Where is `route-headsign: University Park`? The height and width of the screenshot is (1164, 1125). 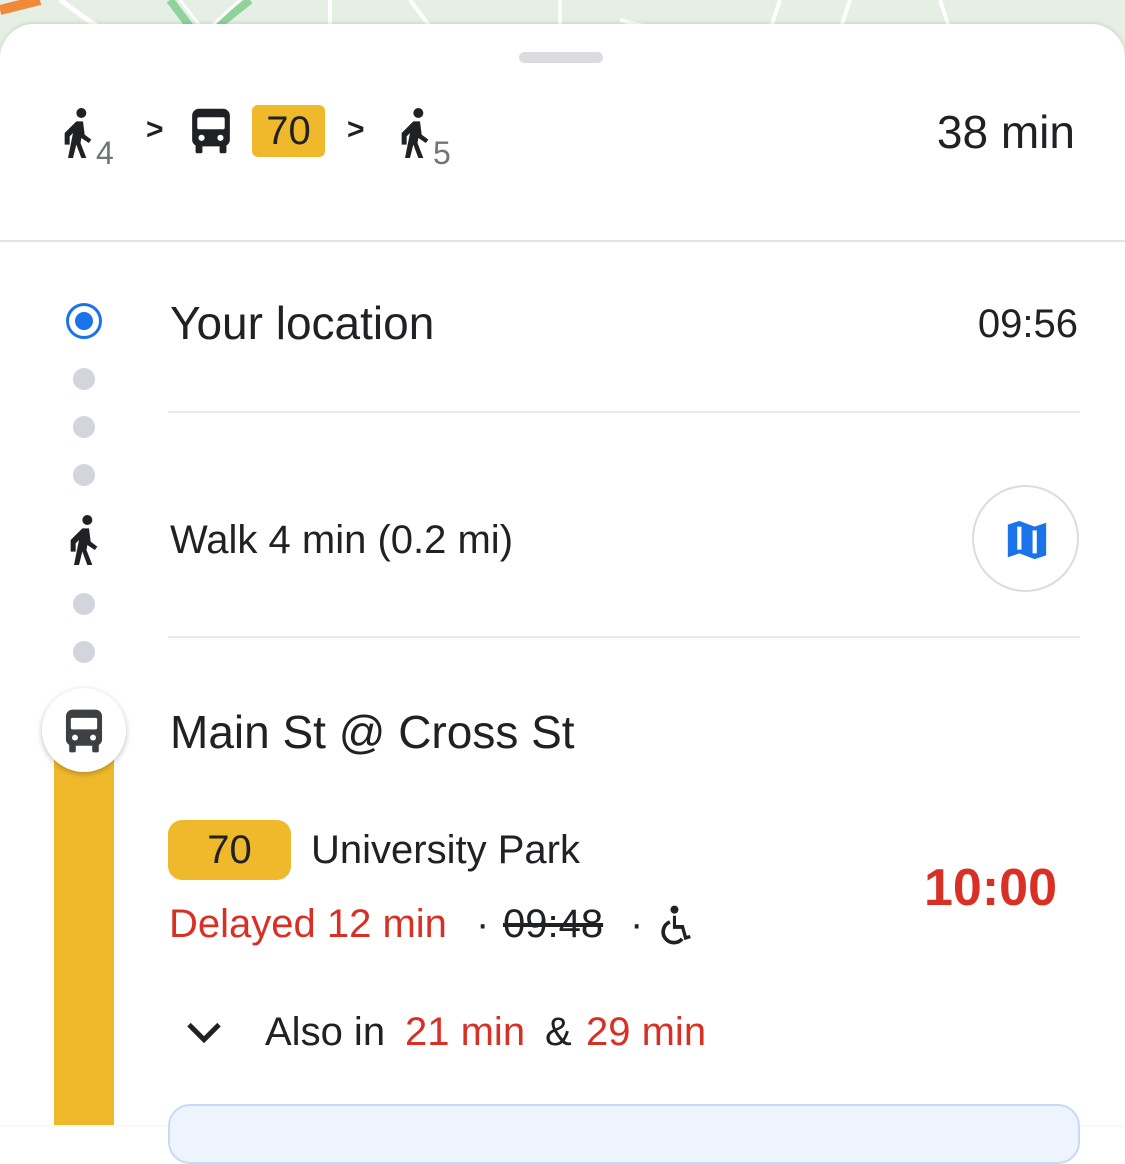
route-headsign: University Park is located at coordinates (445, 850).